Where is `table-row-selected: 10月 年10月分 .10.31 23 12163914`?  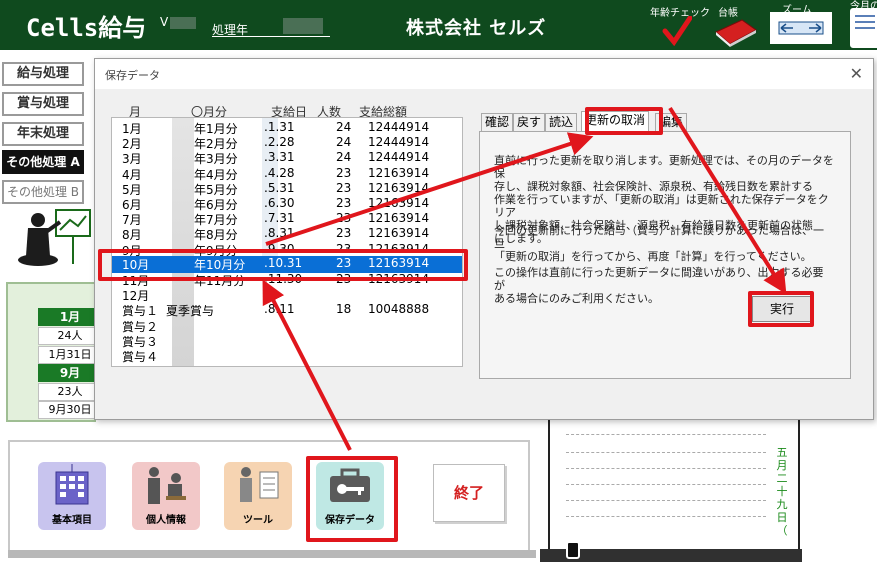
table-row-selected: 10月 年10月分 .10.31 23 12163914 is located at coordinates (287, 264).